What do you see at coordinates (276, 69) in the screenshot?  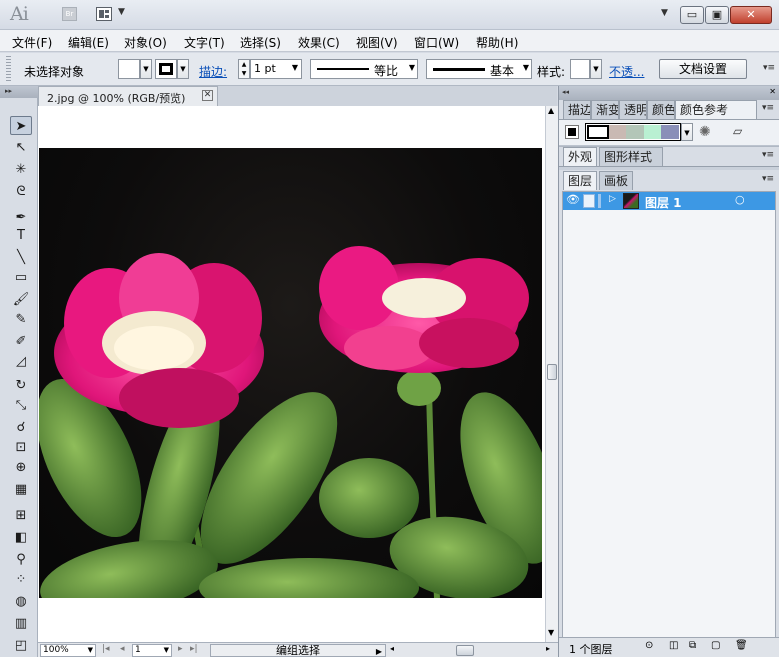 I see `stroke-weight-field: 1 pt ▼` at bounding box center [276, 69].